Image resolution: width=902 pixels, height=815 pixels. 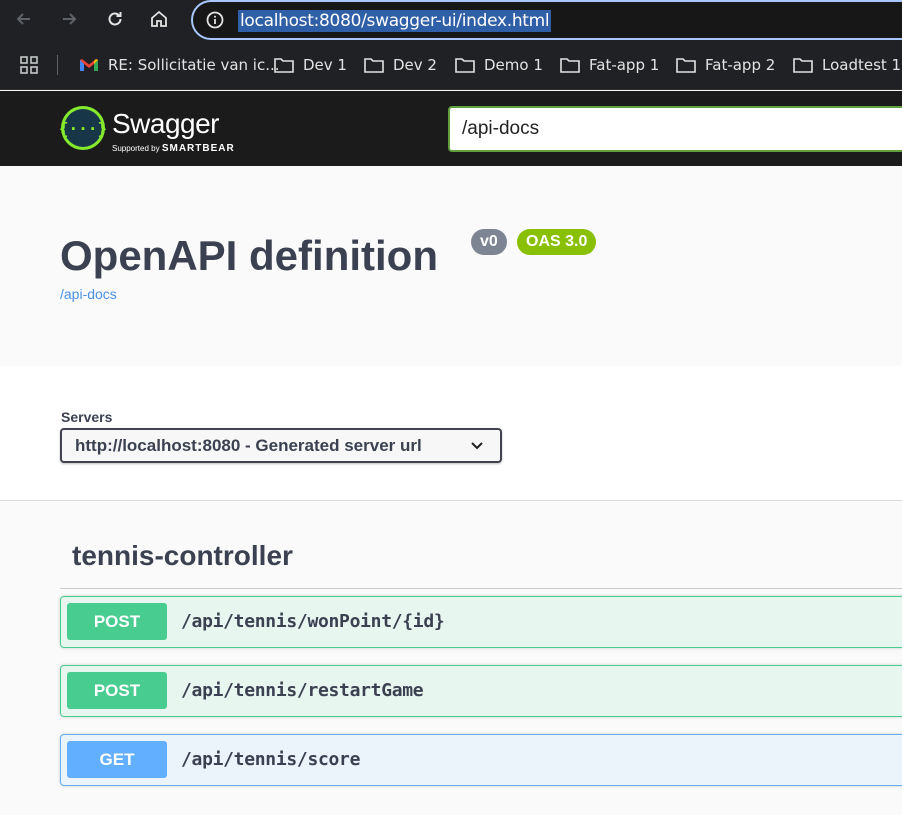 I want to click on logo-subtitle: Supported by SMARTBEAR, so click(x=173, y=148).